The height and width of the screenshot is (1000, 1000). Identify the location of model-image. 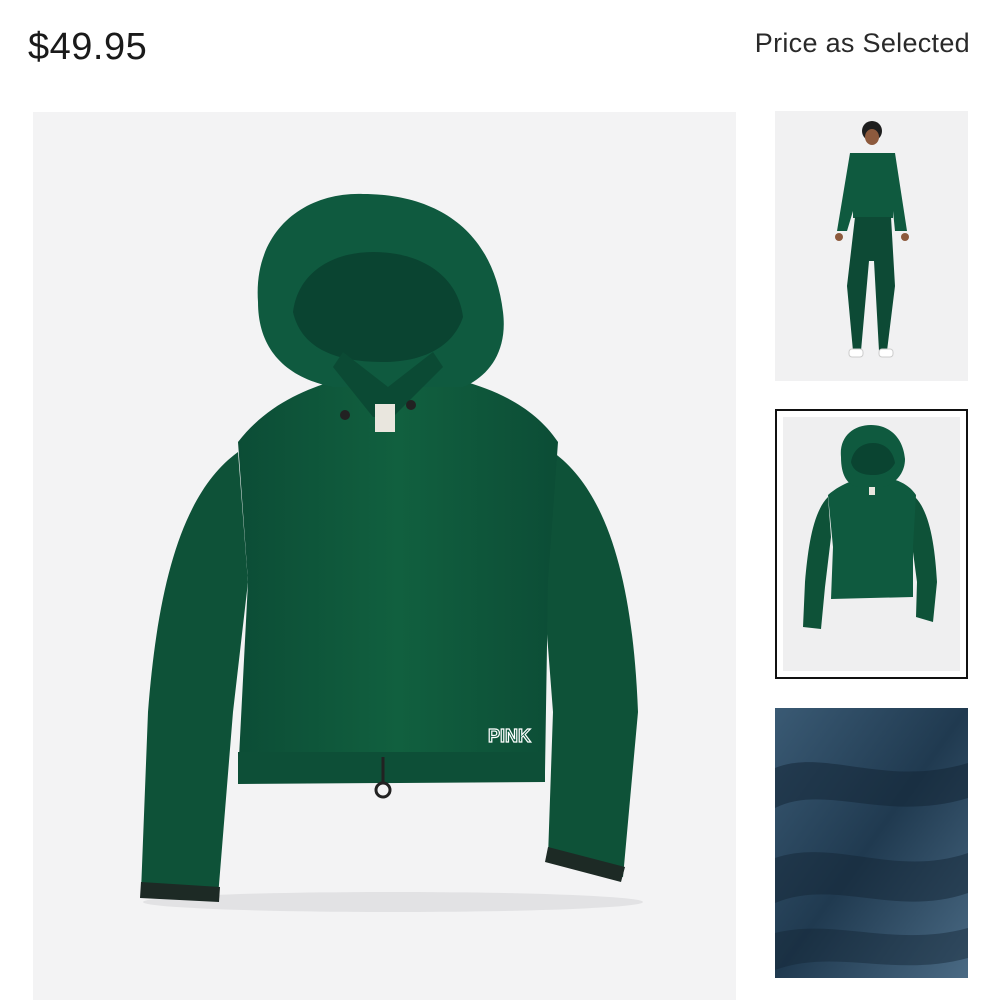
(871, 246).